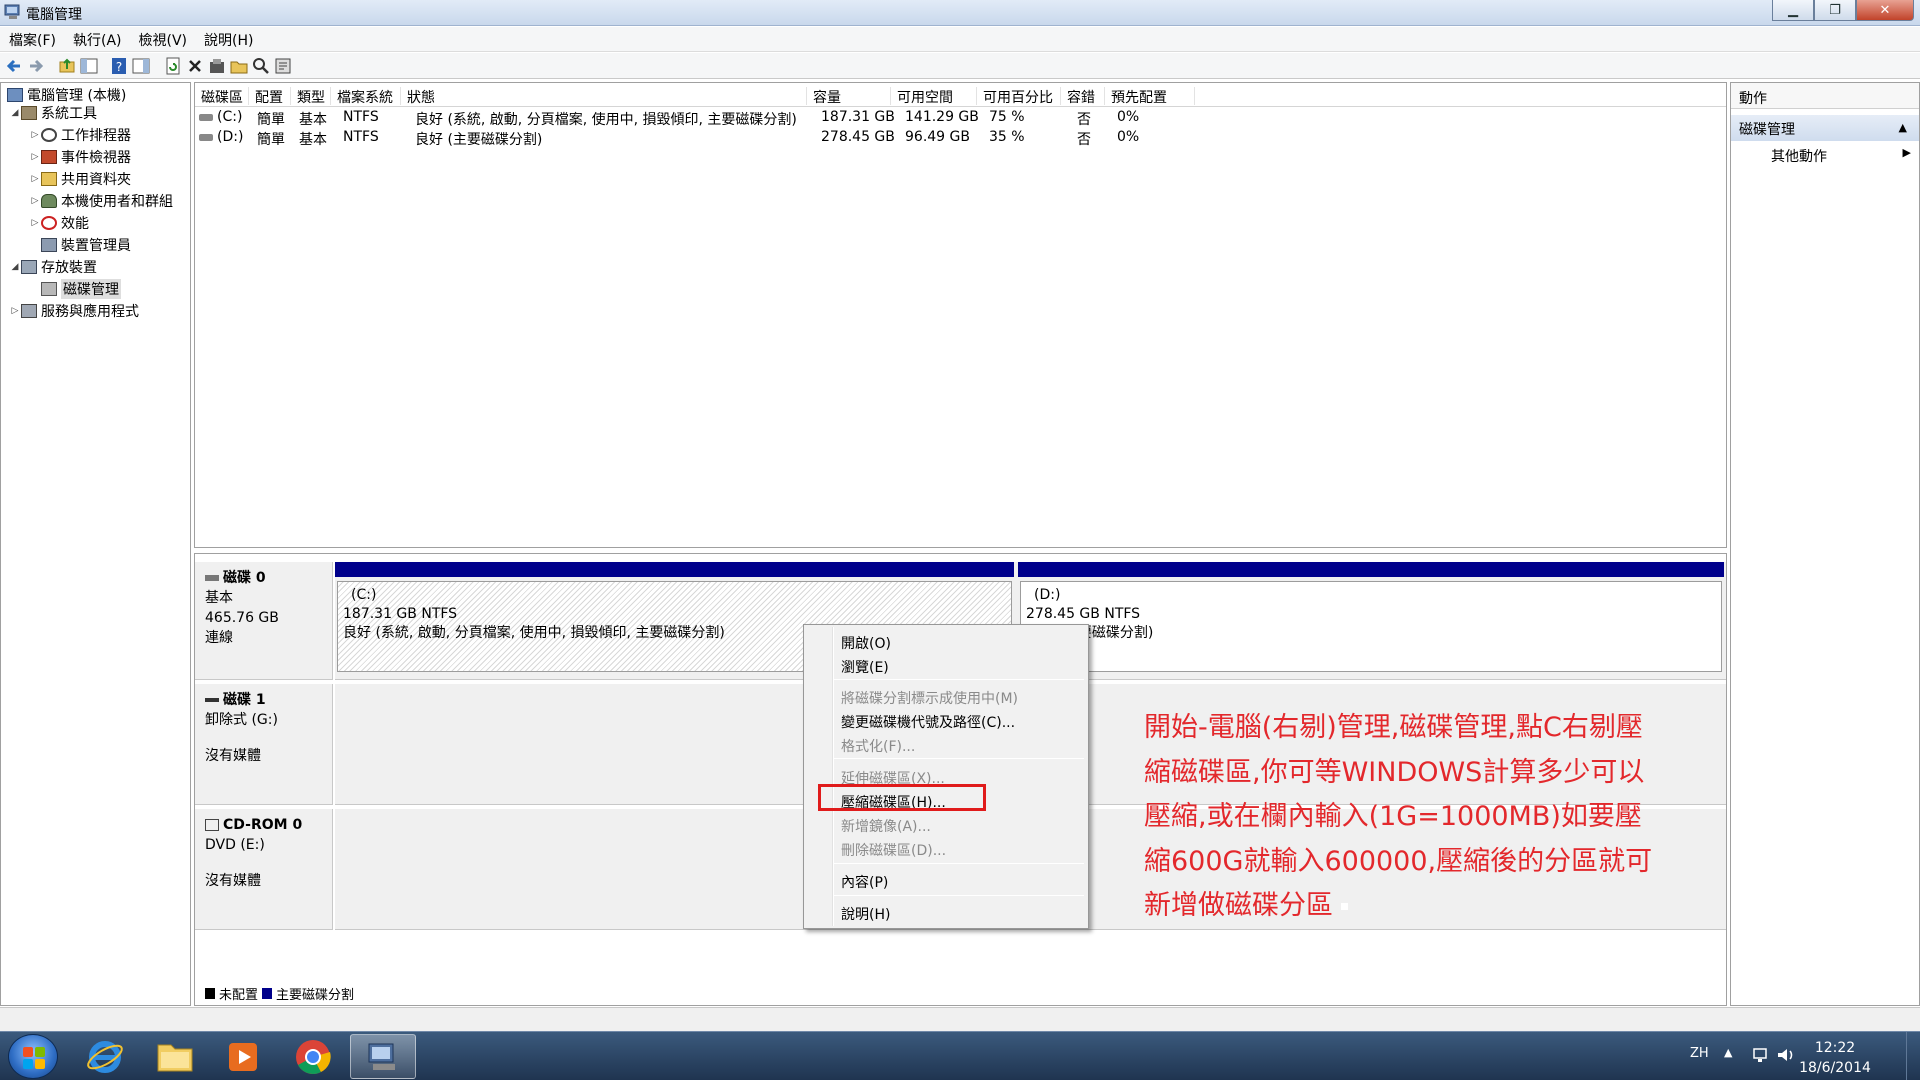 The width and height of the screenshot is (1920, 1080). I want to click on taskbar-internet-explorer, so click(105, 1056).